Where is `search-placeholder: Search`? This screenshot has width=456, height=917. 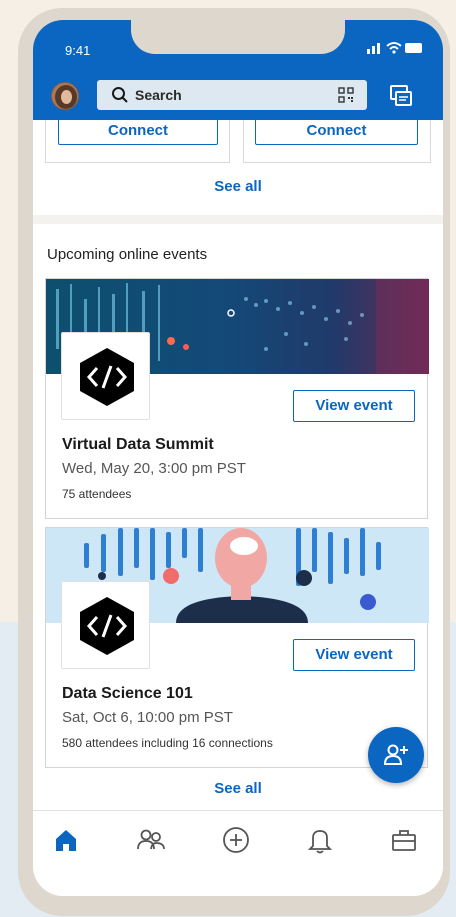
search-placeholder: Search is located at coordinates (158, 95).